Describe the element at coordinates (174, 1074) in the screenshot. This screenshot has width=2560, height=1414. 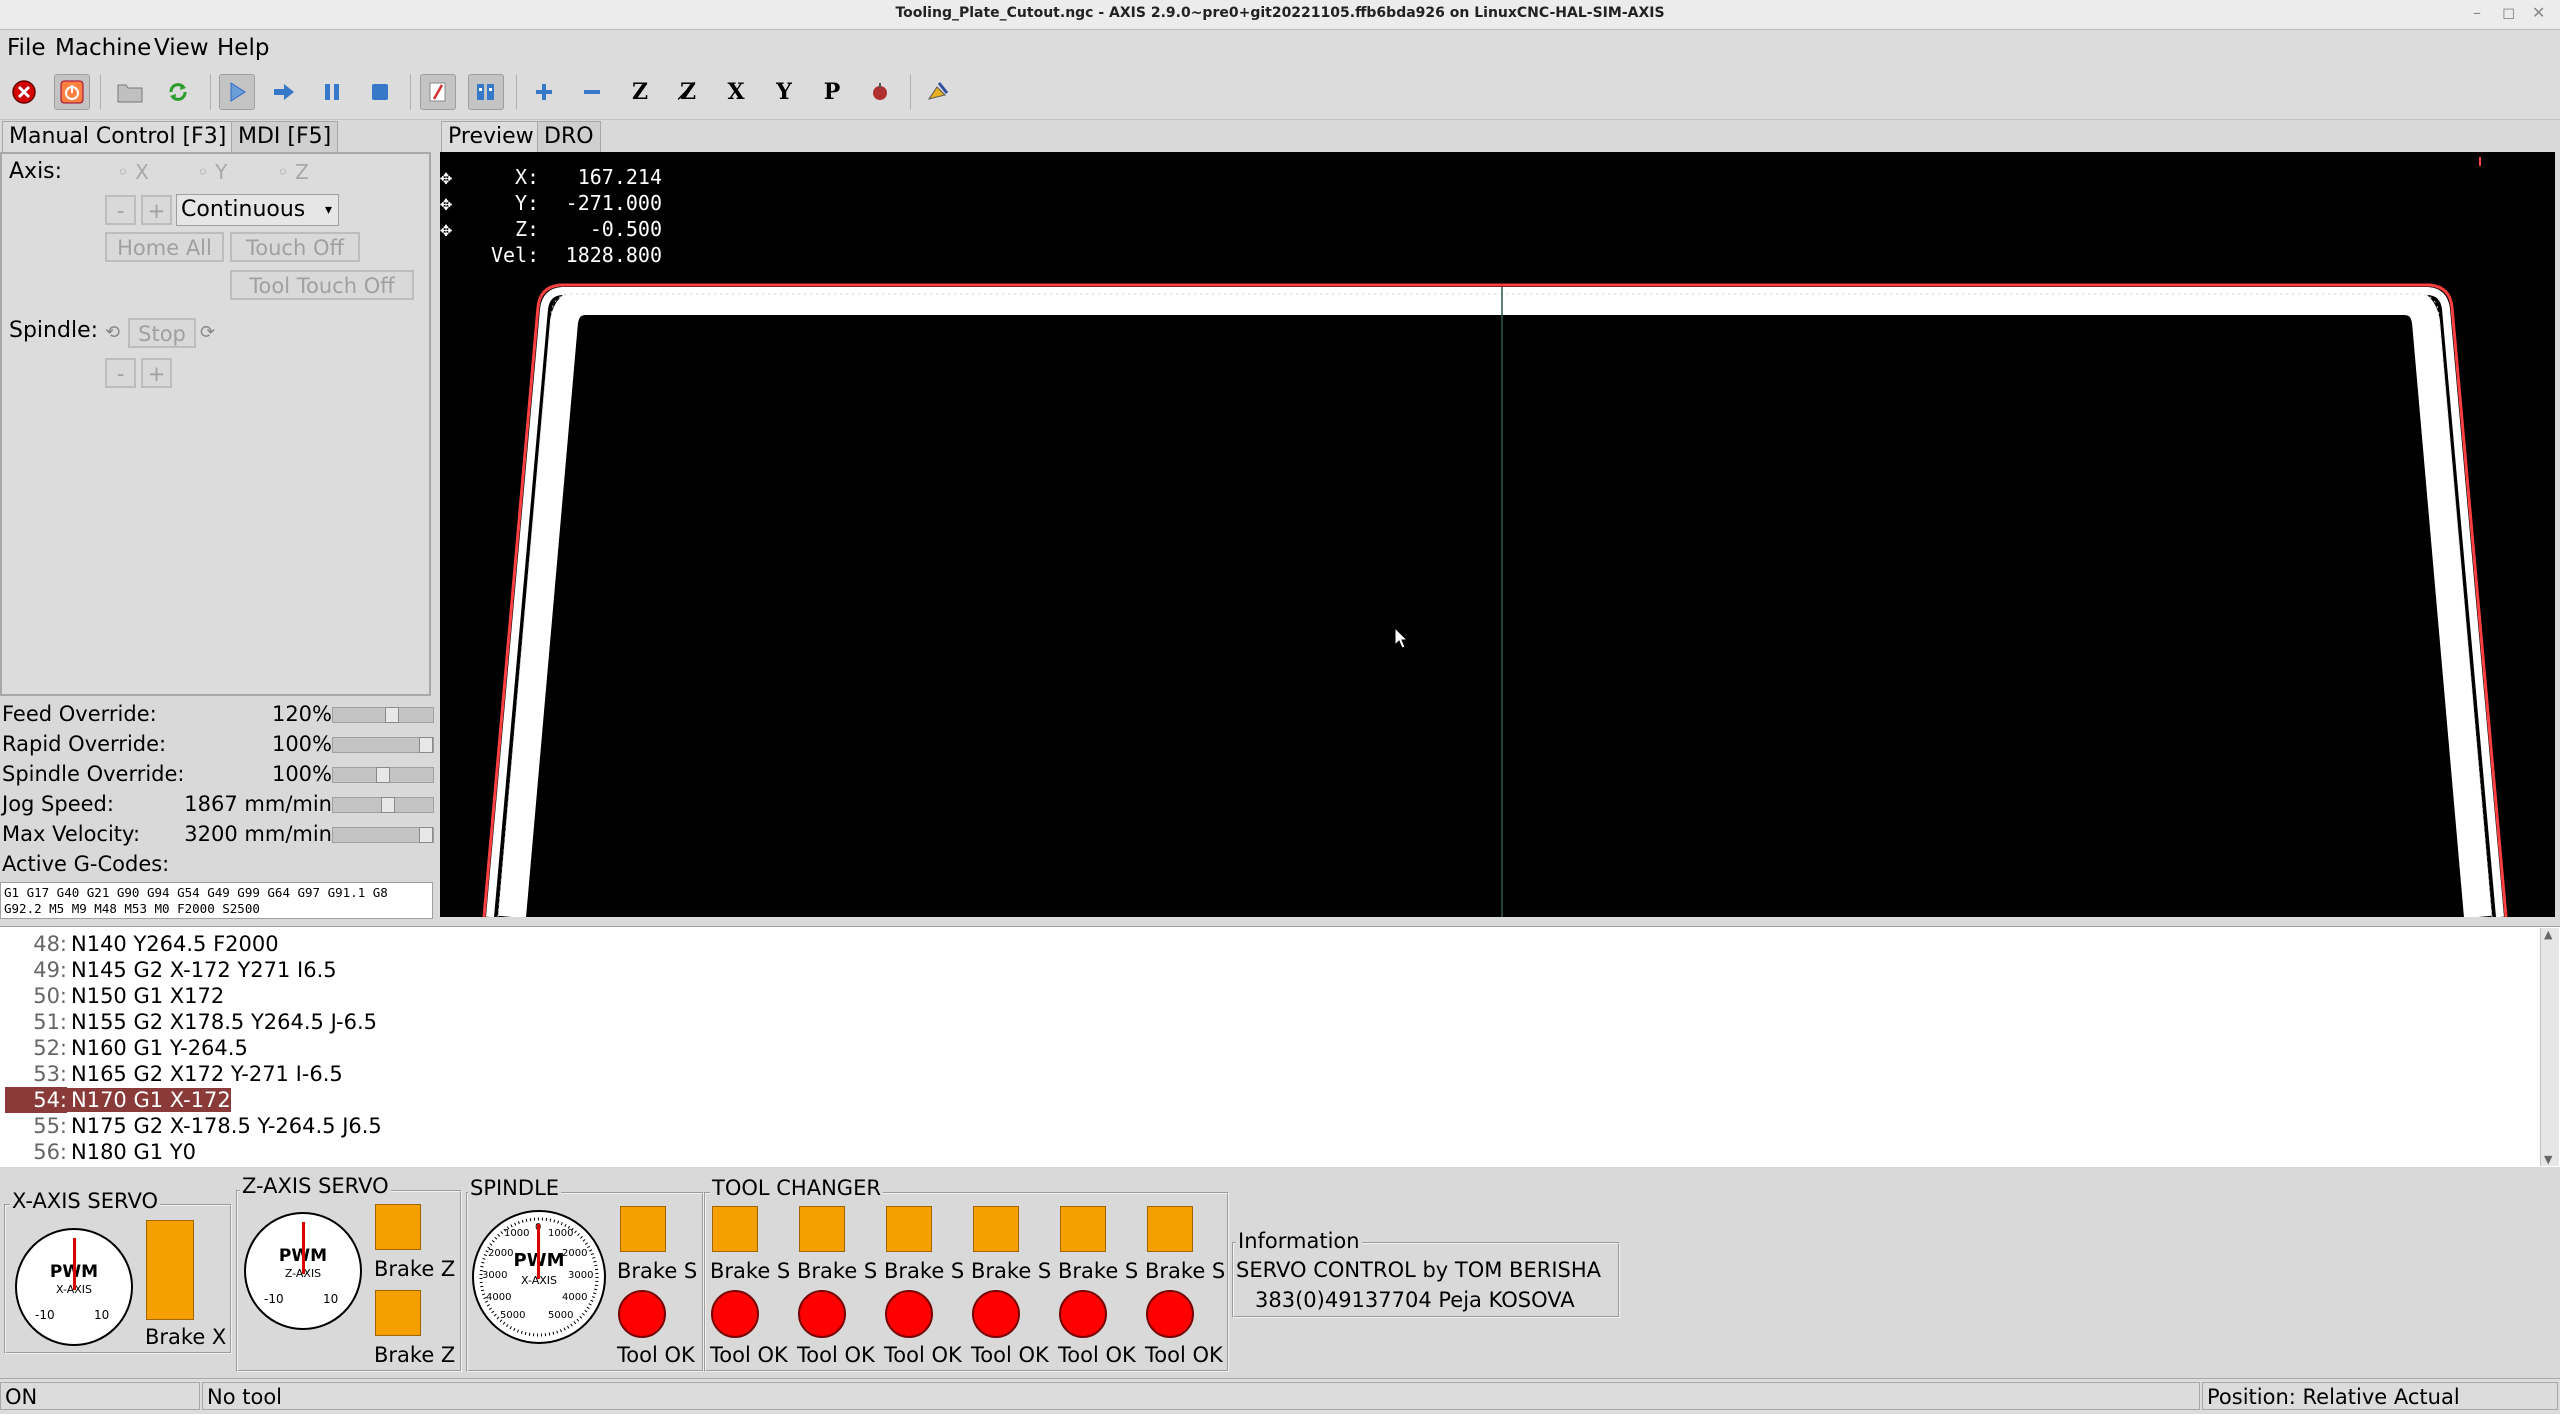
I see `gcode-line: 53: N165 G2 X172 Y-271 I-6.5` at that location.